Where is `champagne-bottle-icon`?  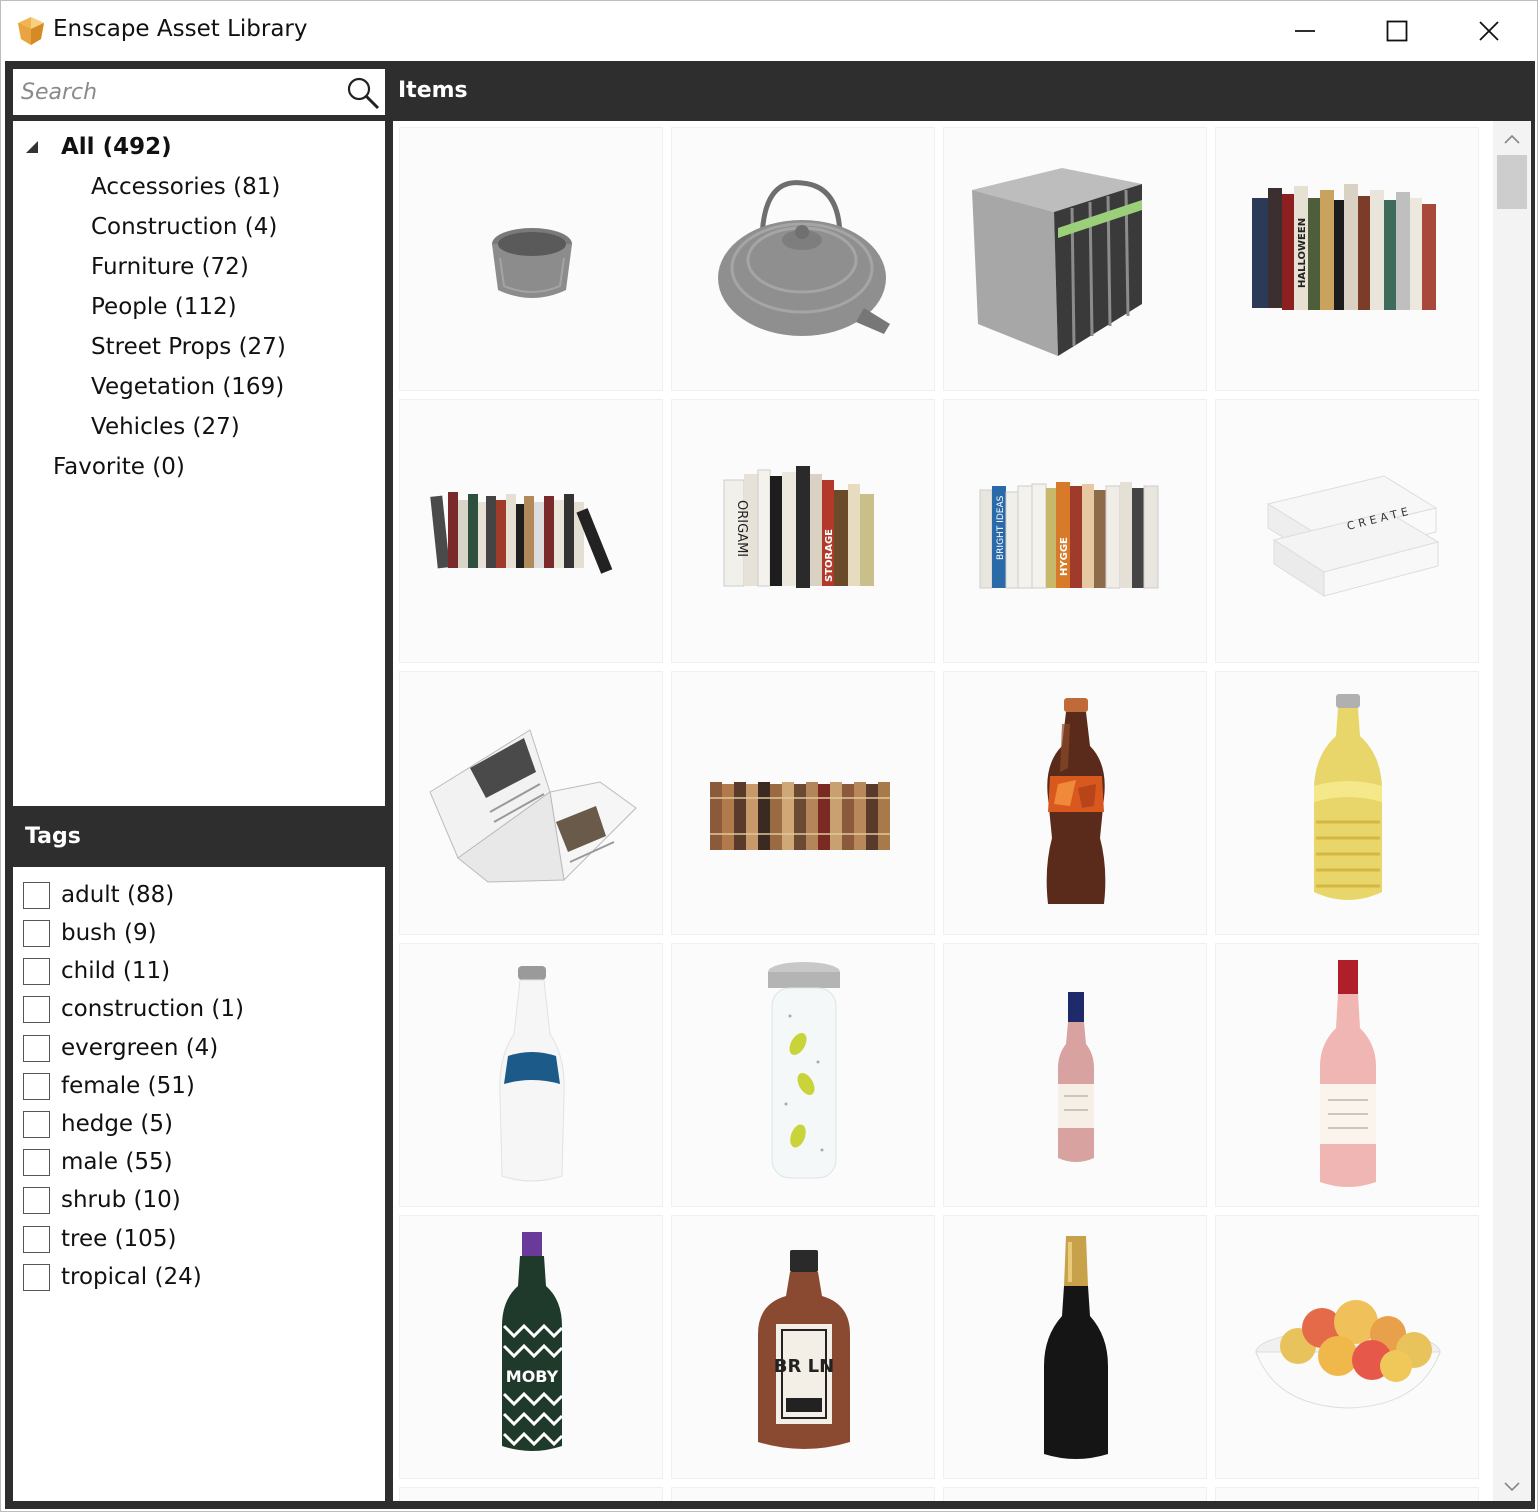
champagne-bottle-icon is located at coordinates (1076, 1347).